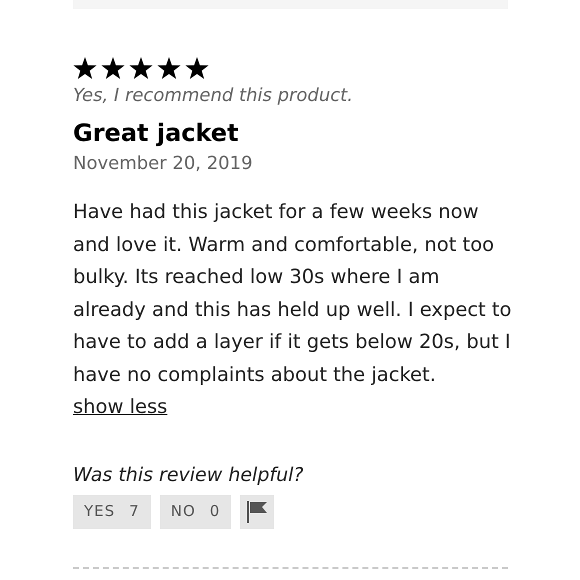 This screenshot has width=580, height=580. Describe the element at coordinates (213, 96) in the screenshot. I see `recommendation-text: Yes, I recommend this product.` at that location.